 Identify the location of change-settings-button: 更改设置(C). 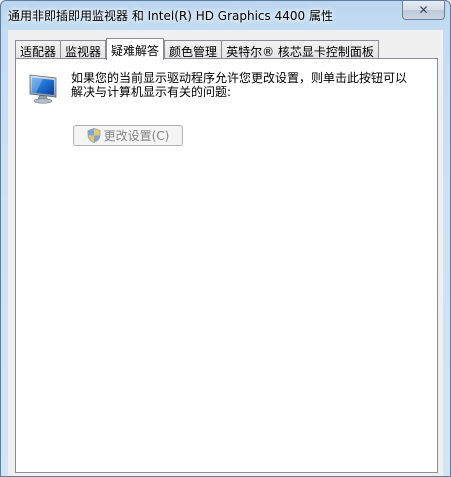
(128, 135).